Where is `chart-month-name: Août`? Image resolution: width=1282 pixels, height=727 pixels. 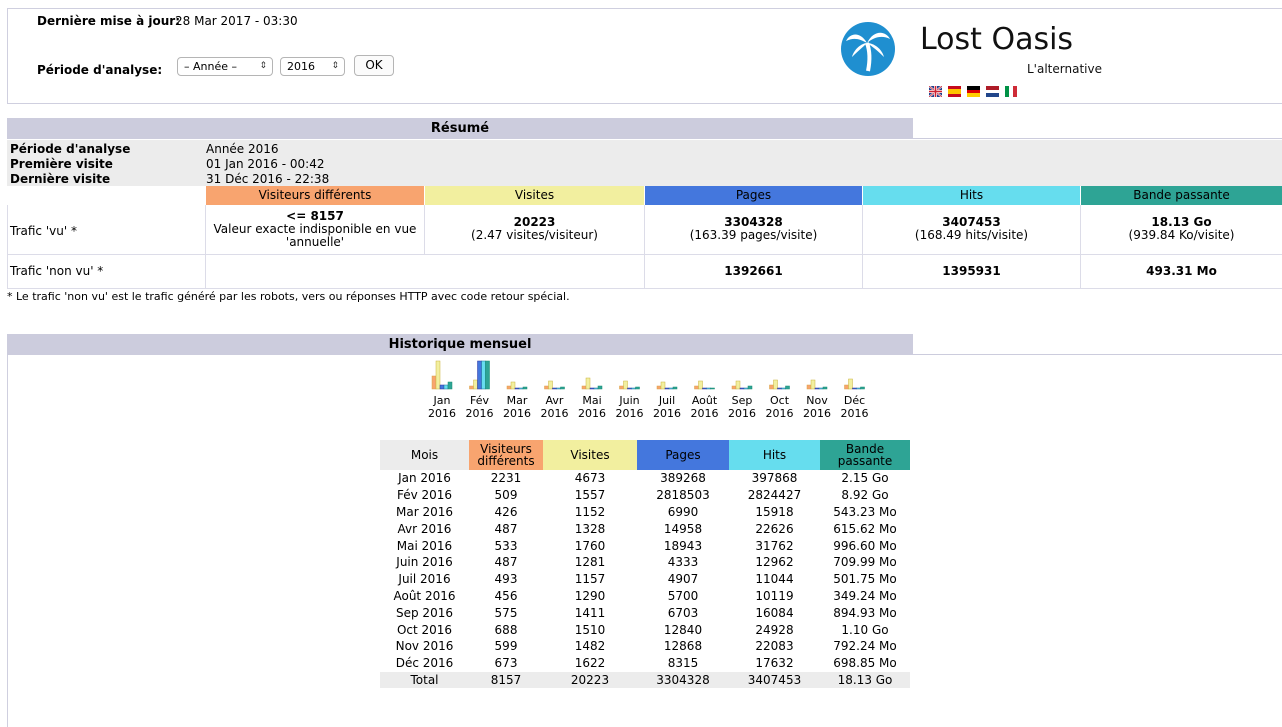 chart-month-name: Août is located at coordinates (704, 400).